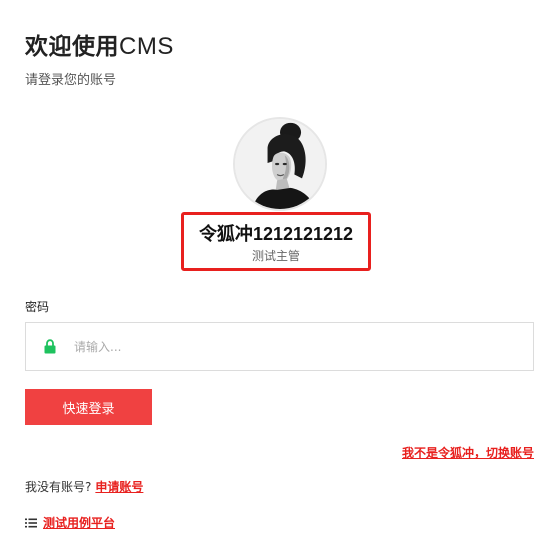 The height and width of the screenshot is (539, 545). What do you see at coordinates (146, 46) in the screenshot?
I see `page-title-latin: CMS` at bounding box center [146, 46].